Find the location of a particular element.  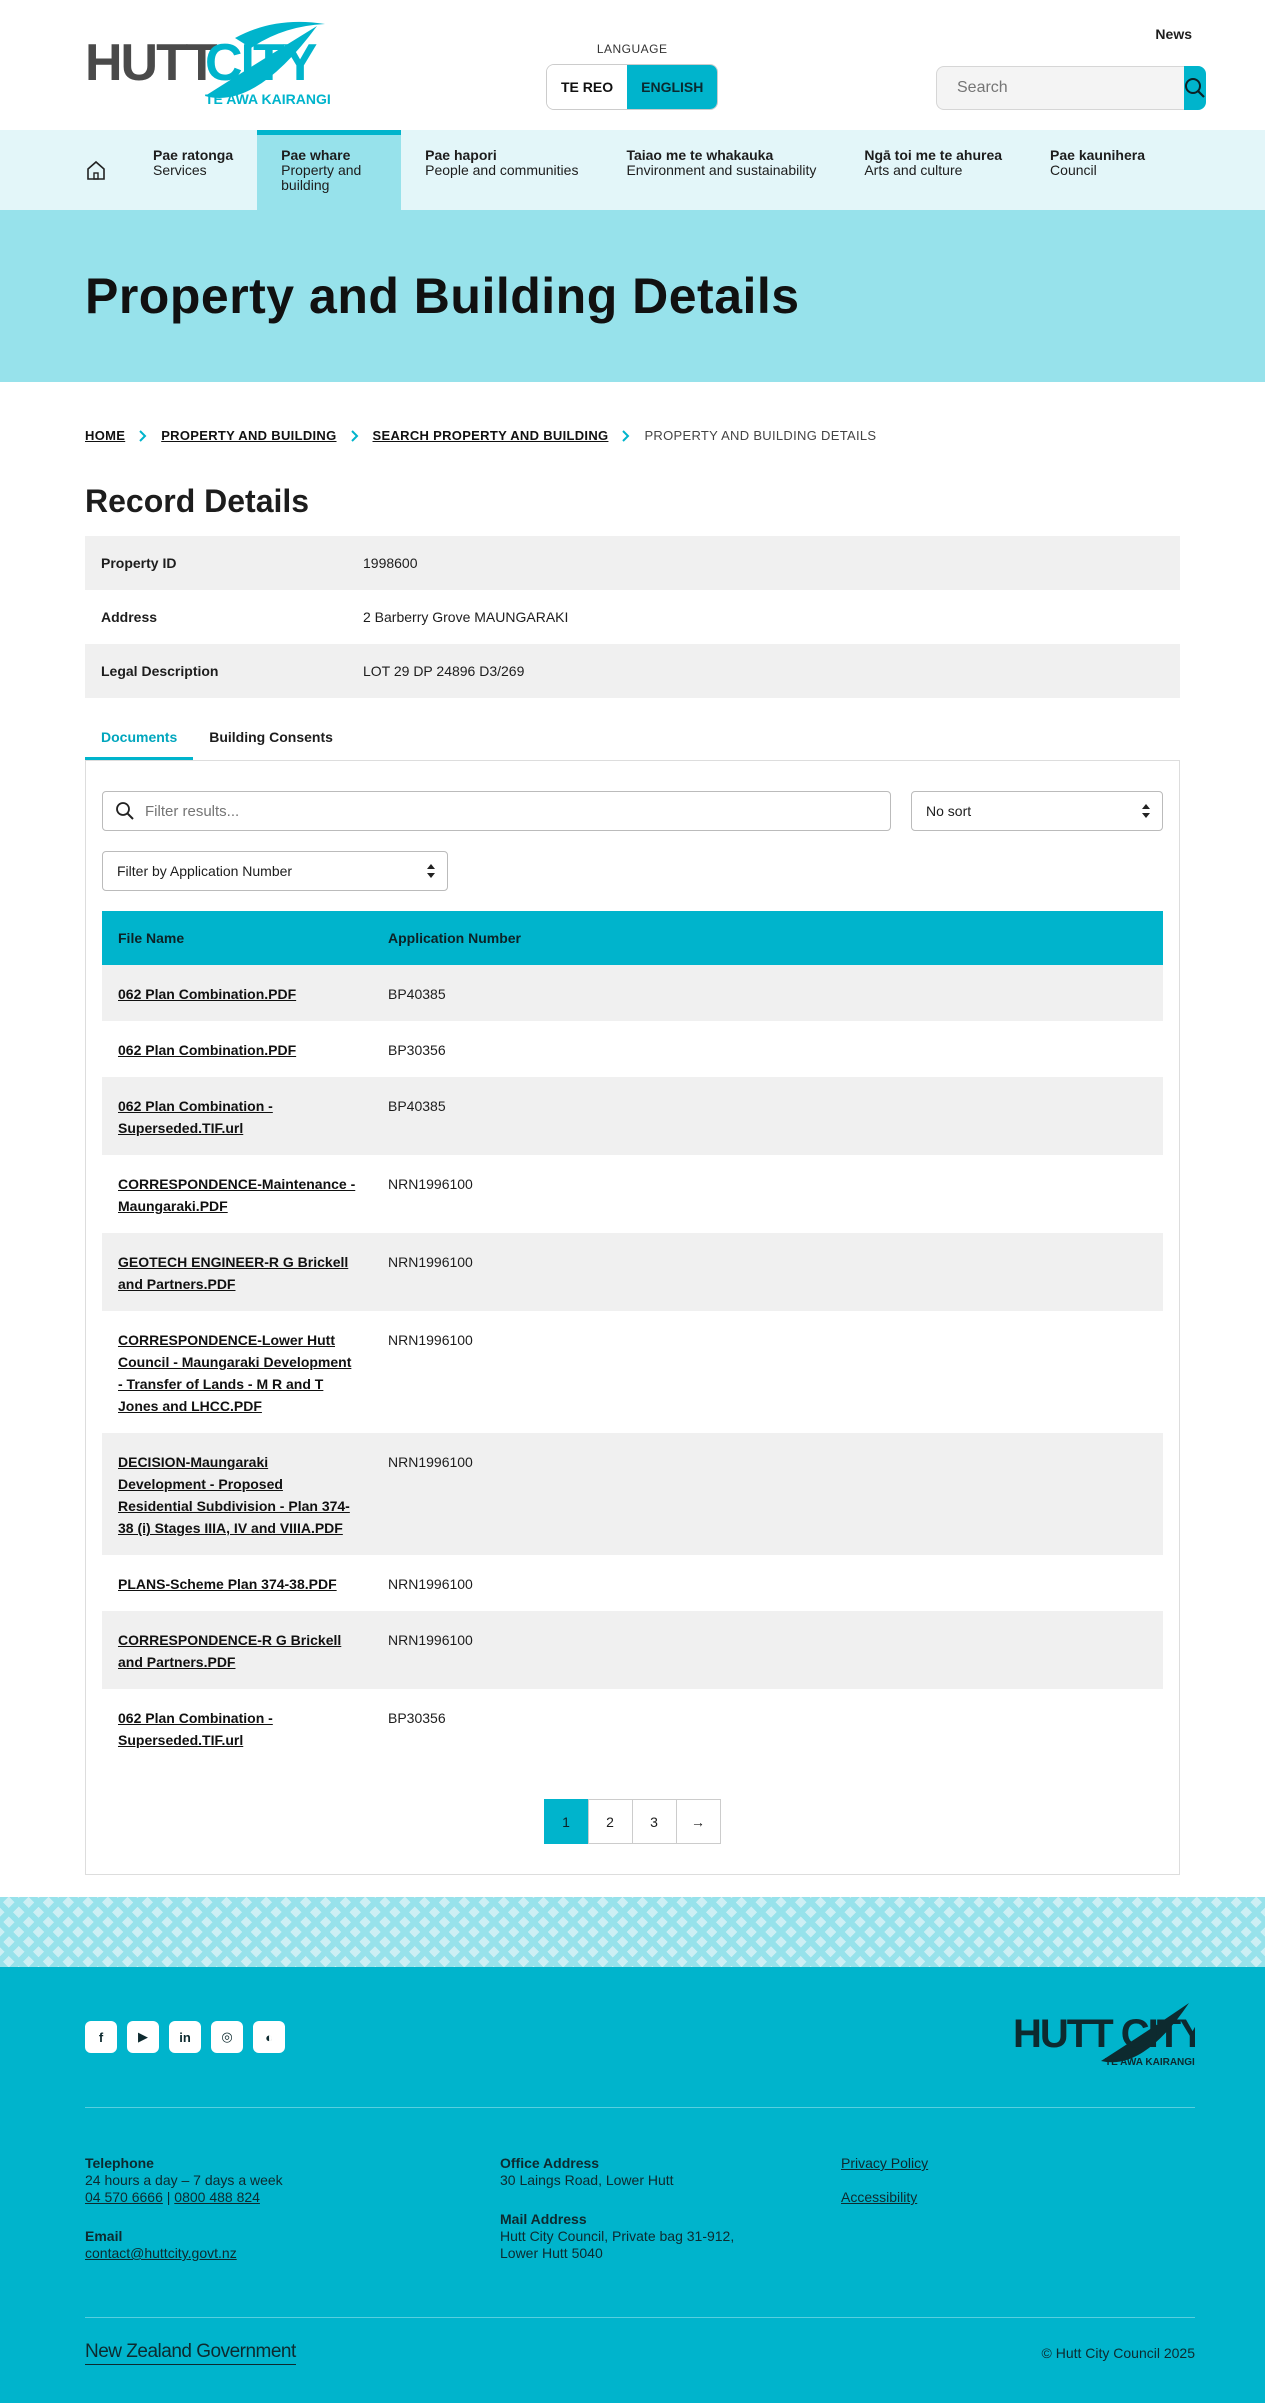

accessibility-link: Accessibility is located at coordinates (879, 2197).